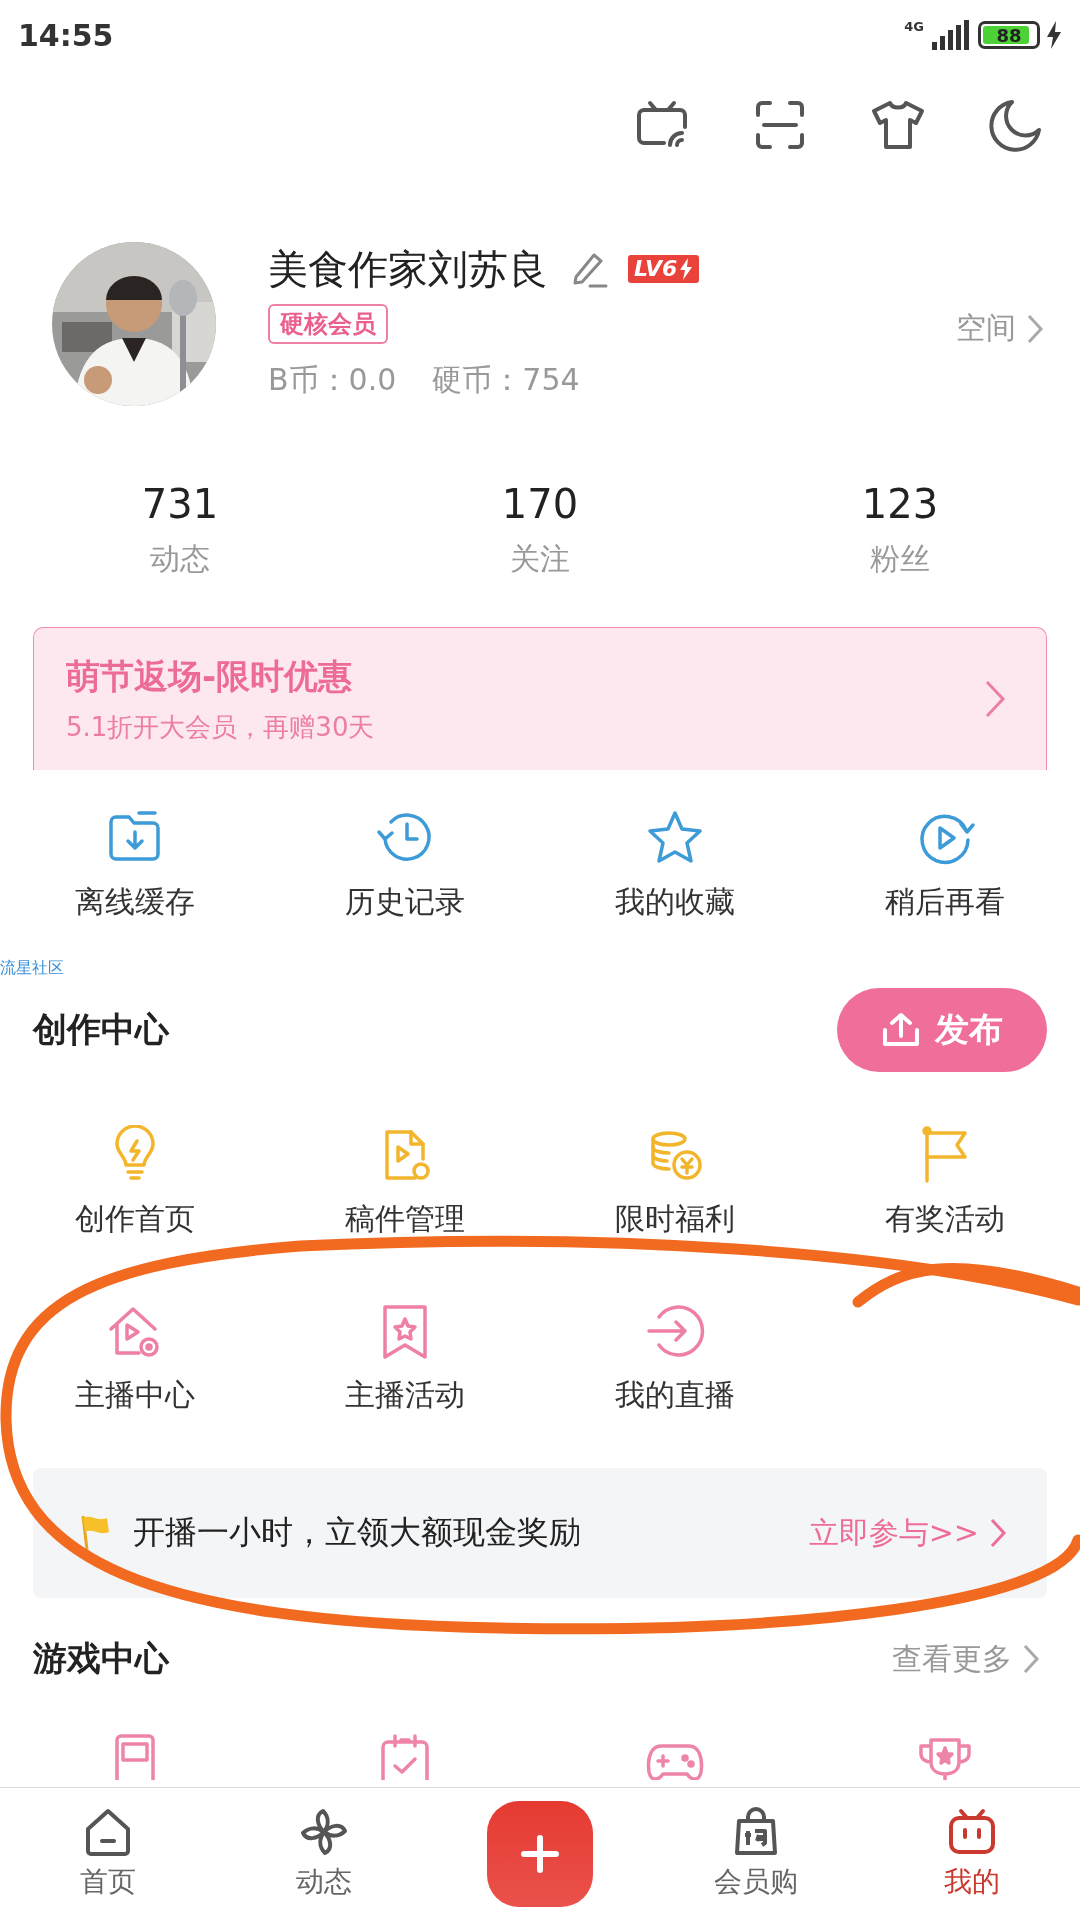 The image size is (1080, 1920). Describe the element at coordinates (328, 324) in the screenshot. I see `vip-tag: 硬核会员` at that location.